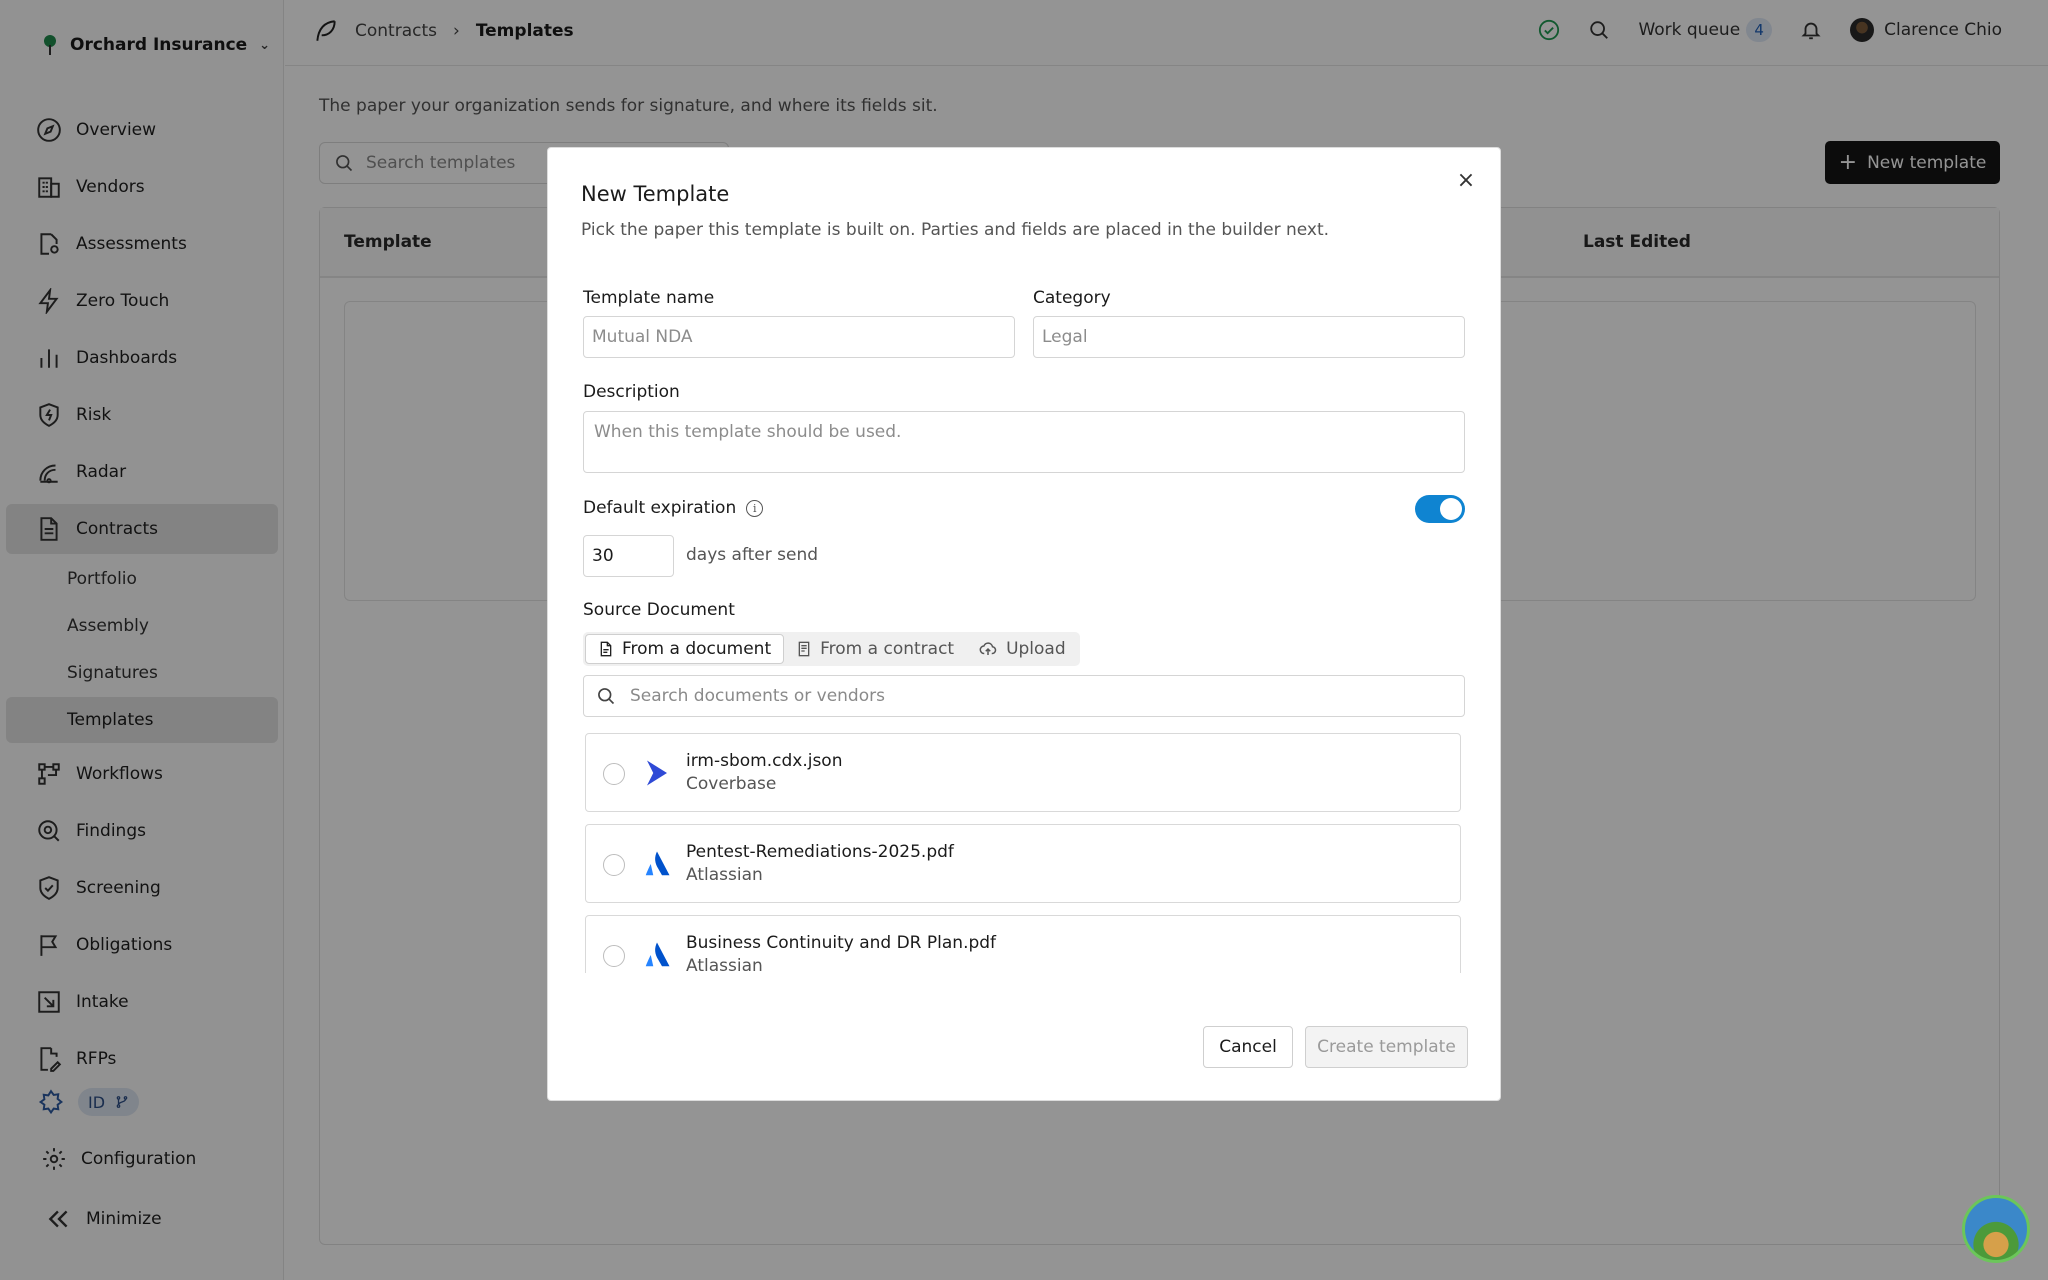 This screenshot has height=1280, width=2048. What do you see at coordinates (1451, 509) in the screenshot?
I see `toggle-knob` at bounding box center [1451, 509].